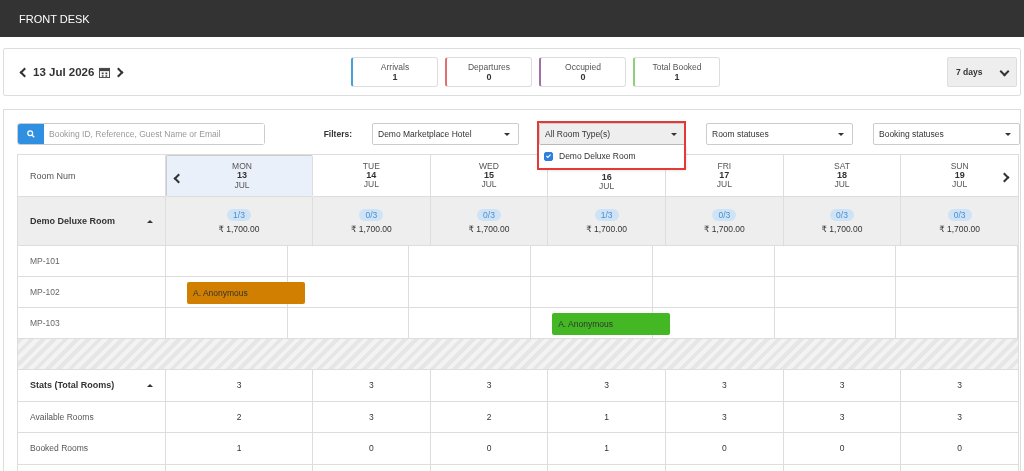 The image size is (1024, 471). What do you see at coordinates (395, 67) in the screenshot?
I see `counter-label: Arrivals` at bounding box center [395, 67].